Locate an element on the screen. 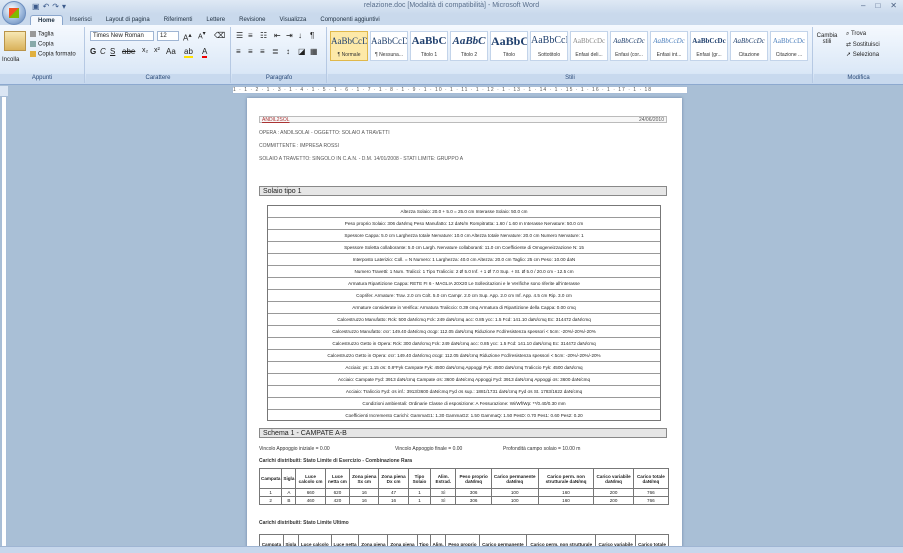  tab-home: Home is located at coordinates (46, 20).